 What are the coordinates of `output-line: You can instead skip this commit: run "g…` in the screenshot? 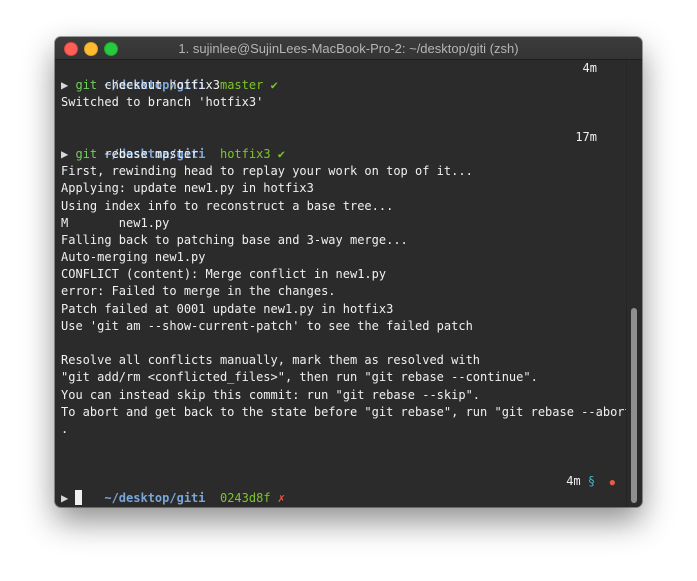 It's located at (271, 394).